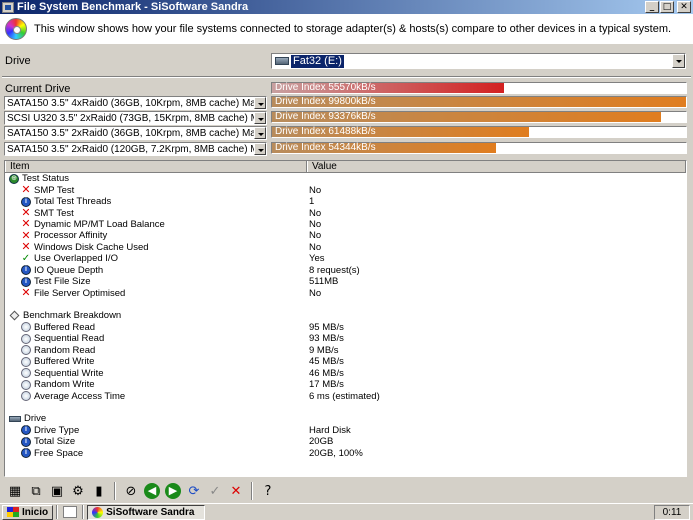 This screenshot has height=520, width=693. Describe the element at coordinates (65, 327) in the screenshot. I see `row-item-label: Buffered Read` at that location.